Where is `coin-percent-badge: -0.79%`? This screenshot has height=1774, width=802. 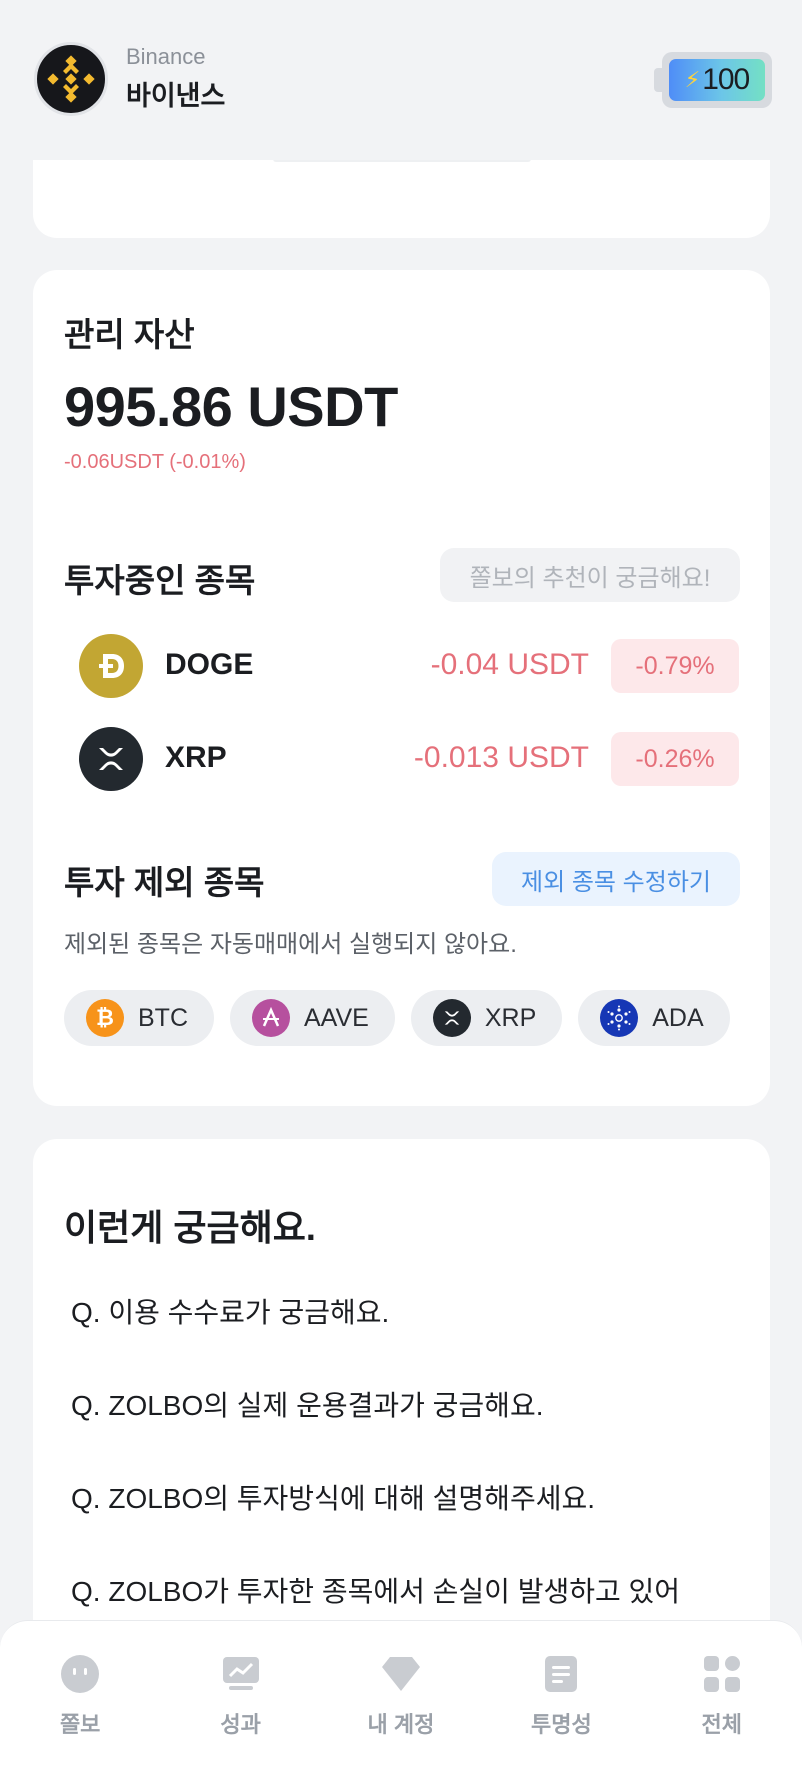 coin-percent-badge: -0.79% is located at coordinates (675, 666).